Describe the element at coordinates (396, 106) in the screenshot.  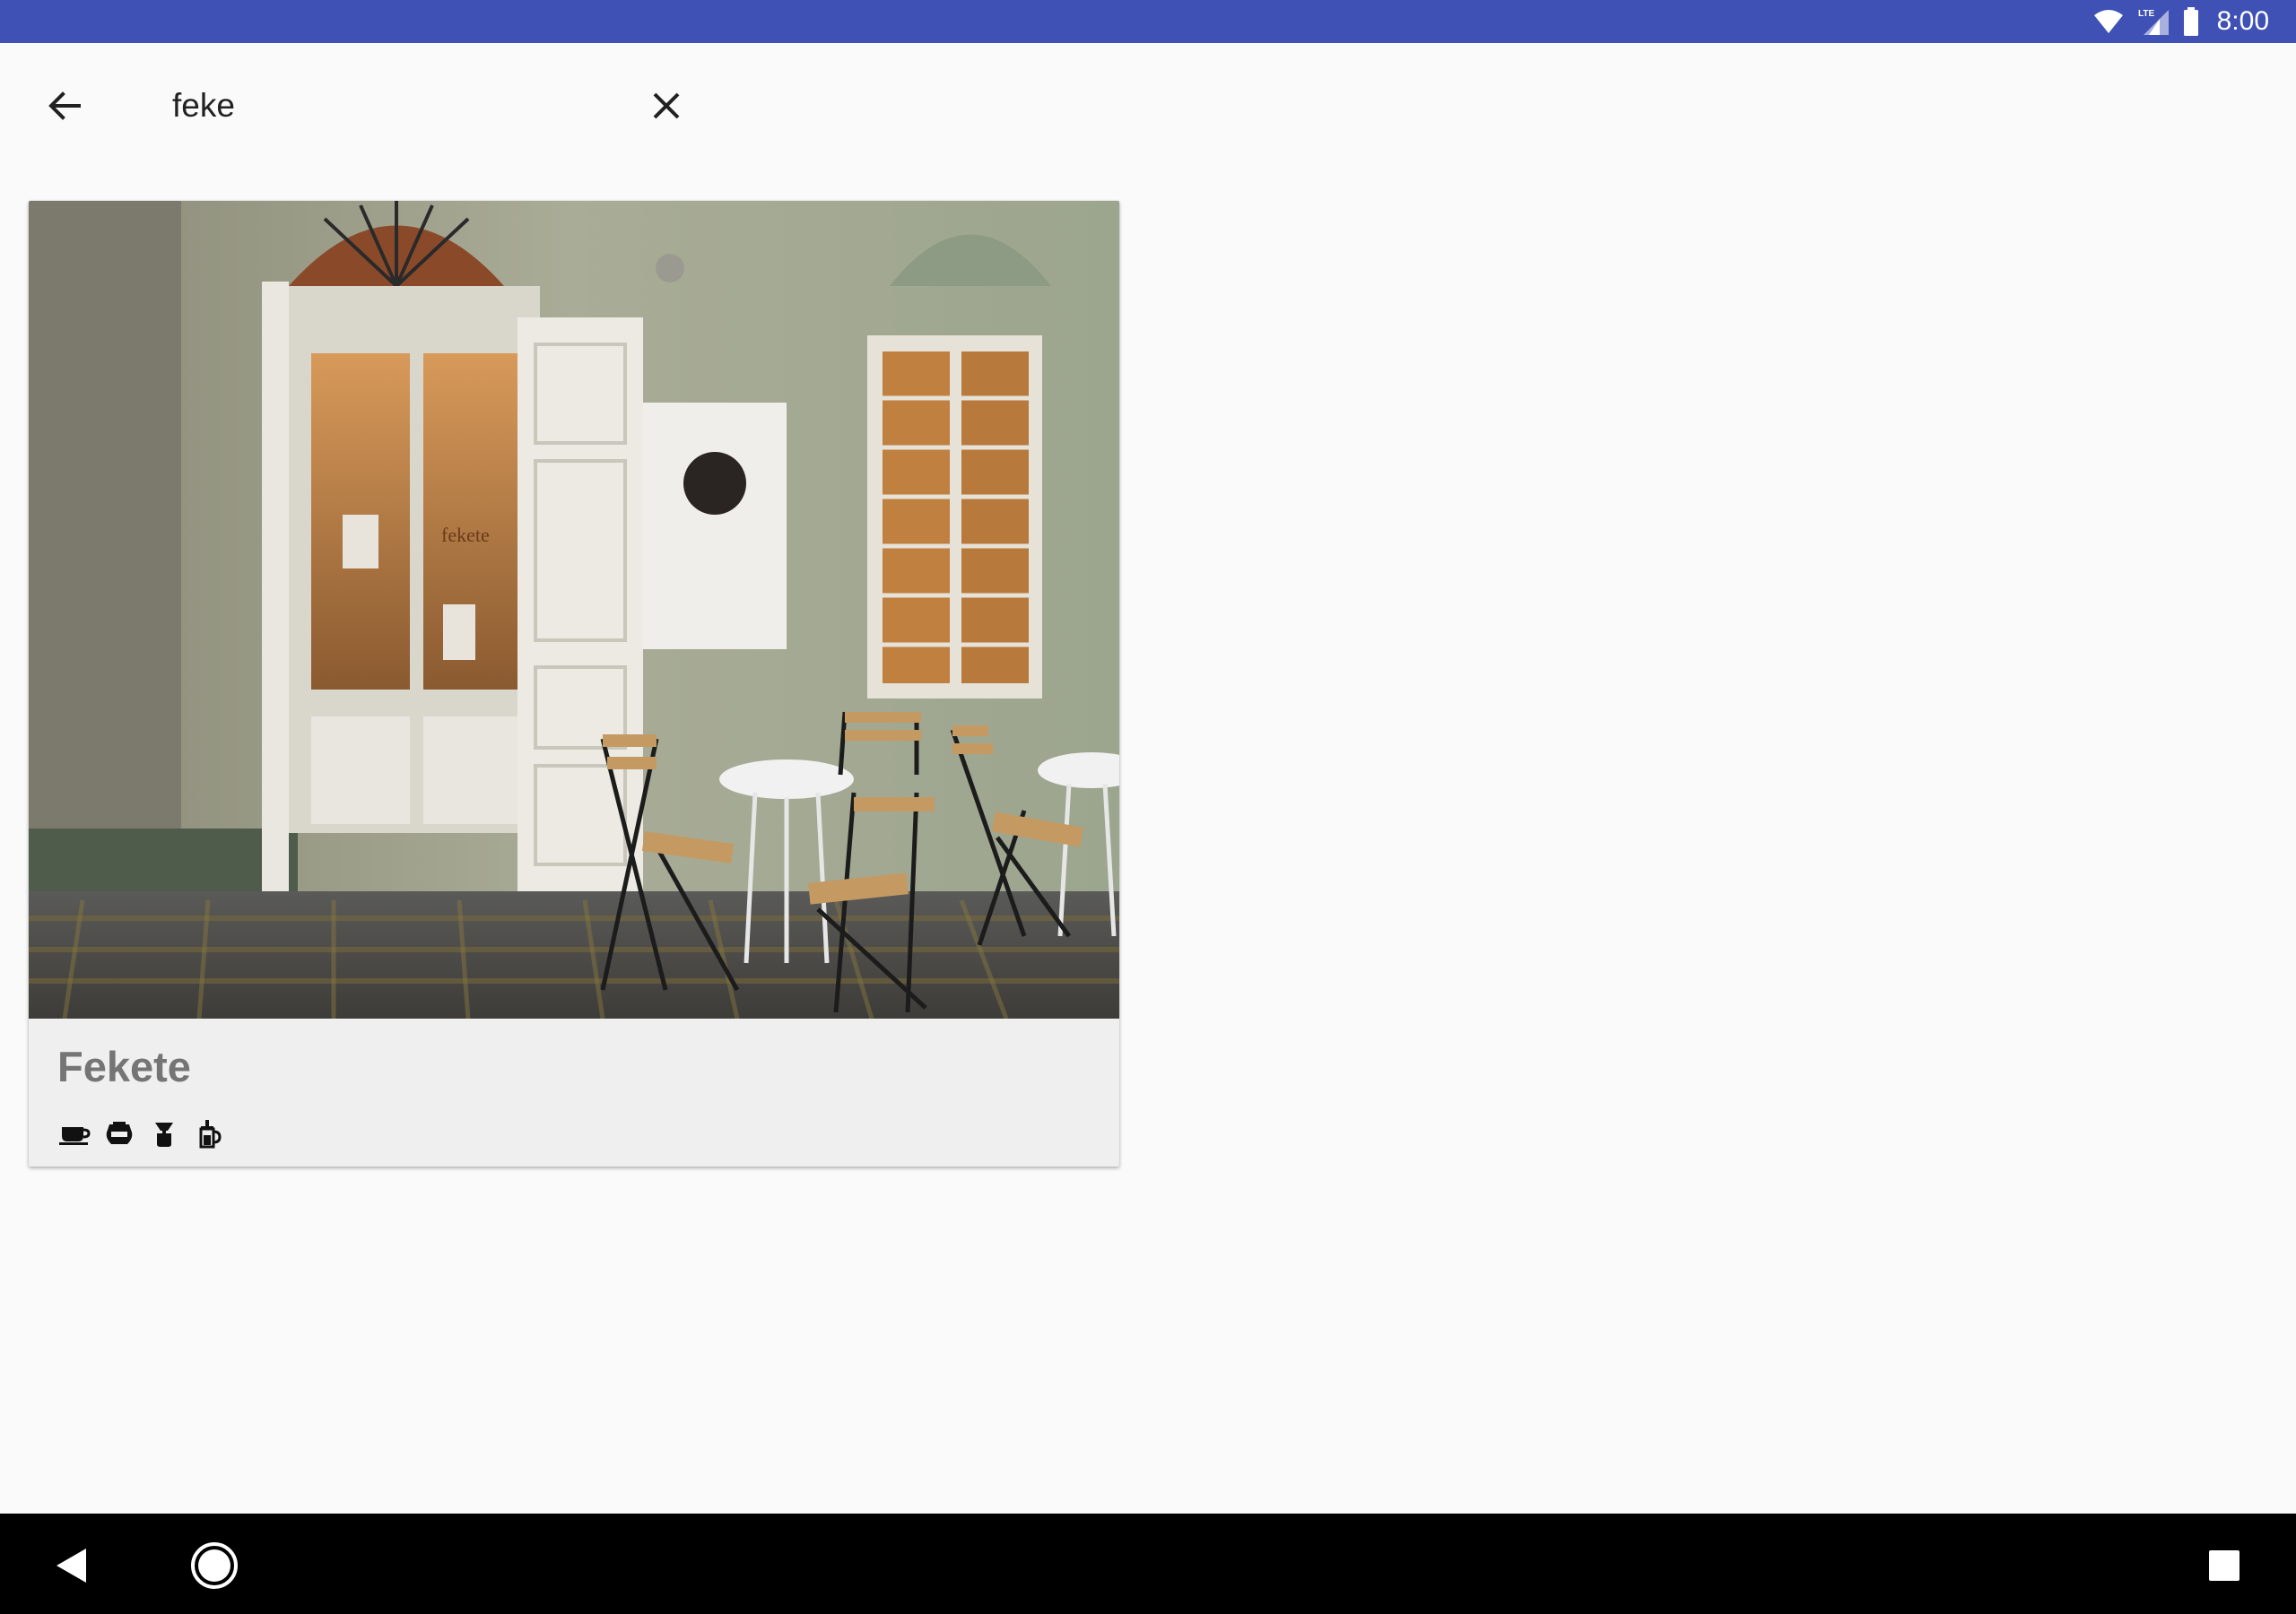
I see `search-input` at that location.